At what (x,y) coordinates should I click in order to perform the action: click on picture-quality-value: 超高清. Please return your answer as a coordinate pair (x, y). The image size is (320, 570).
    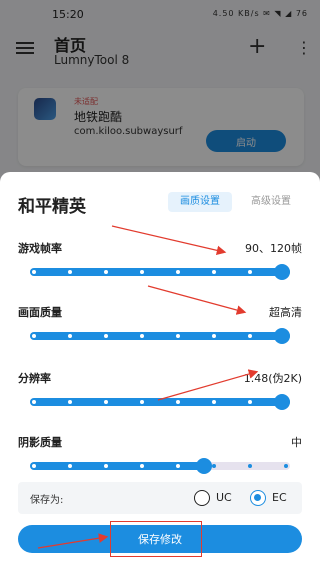
    Looking at the image, I should click on (285, 312).